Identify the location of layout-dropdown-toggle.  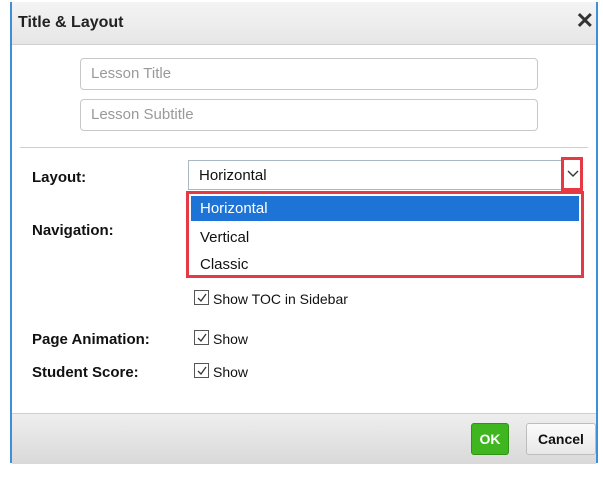
(572, 174).